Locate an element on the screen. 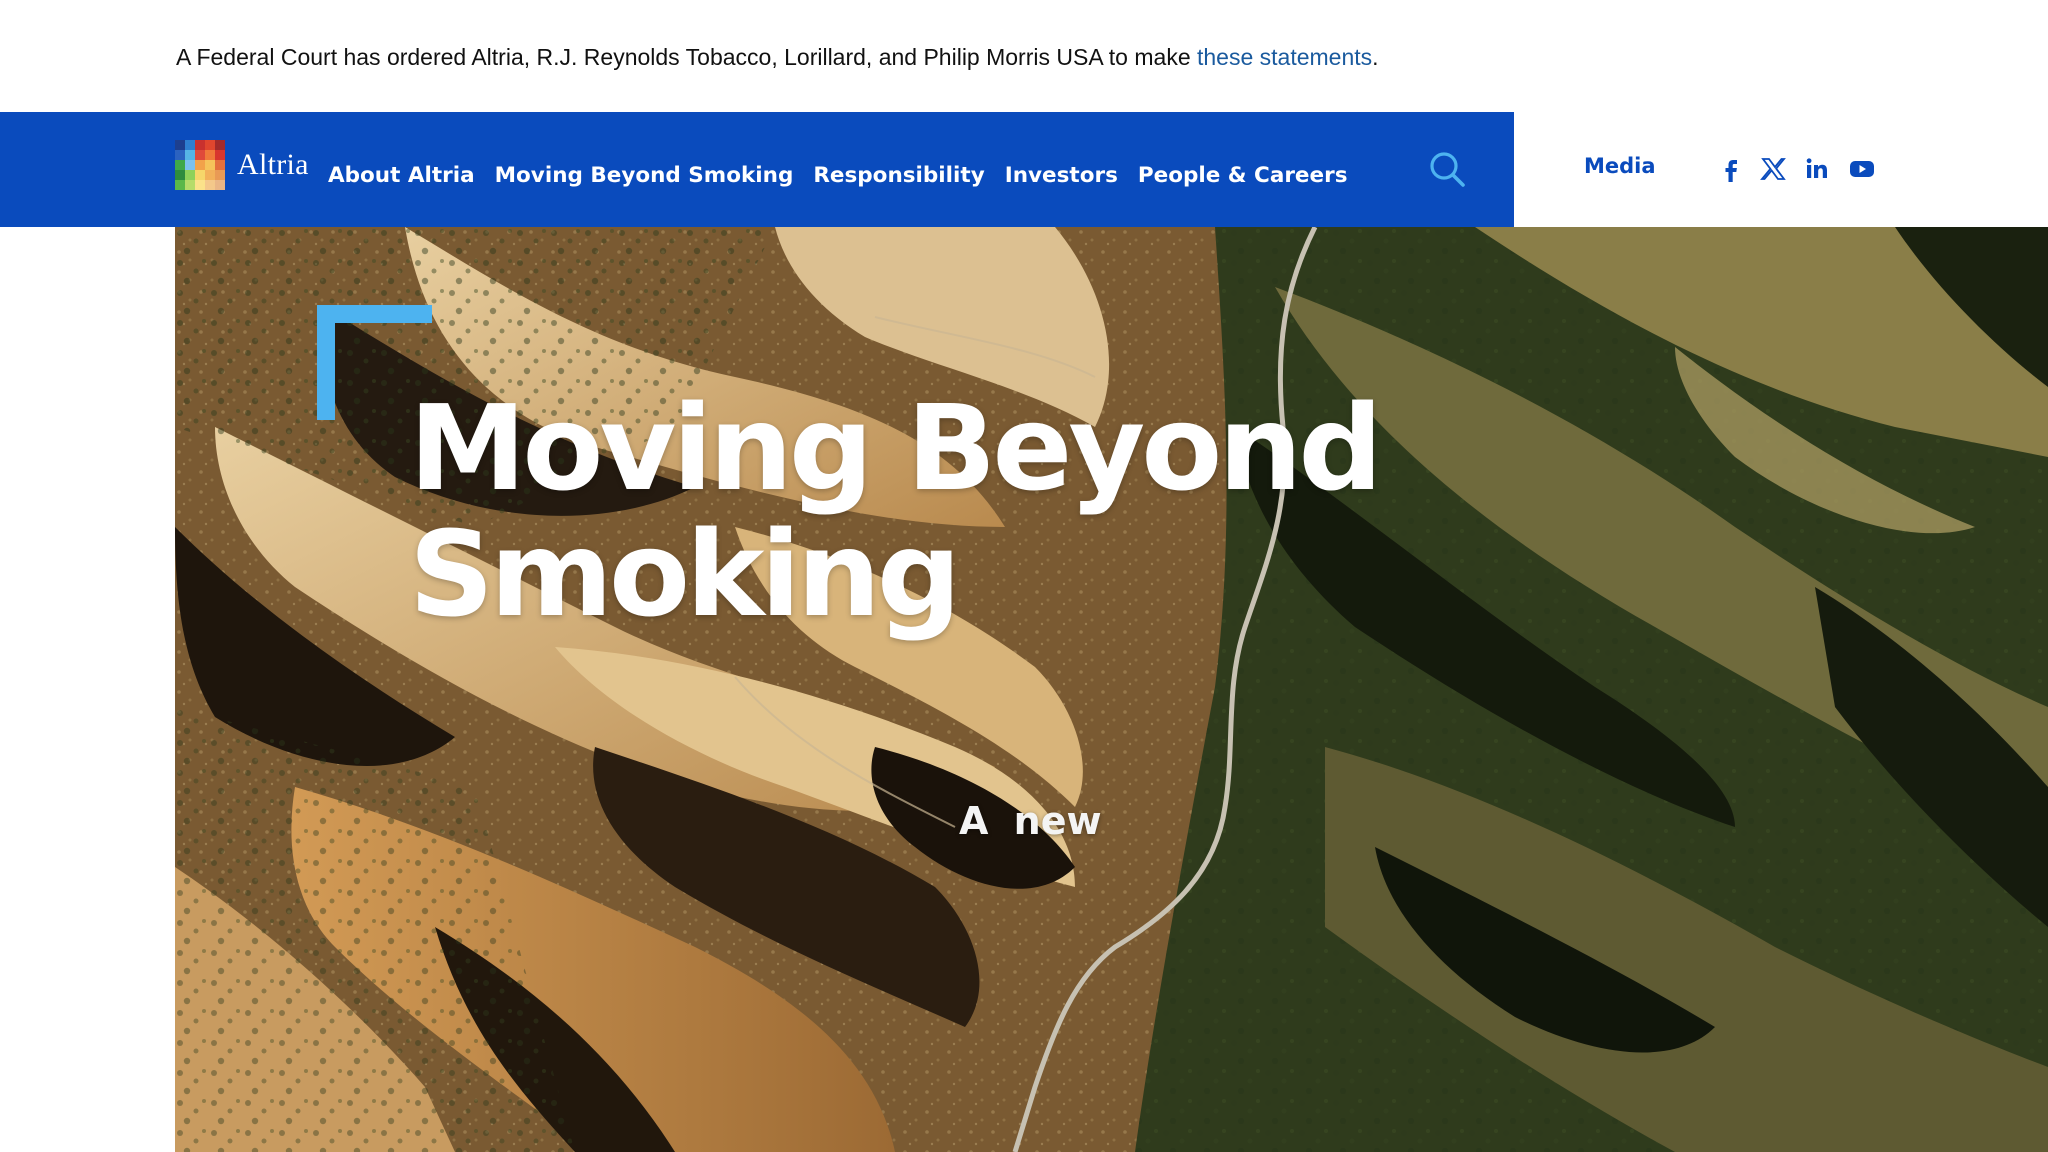 The height and width of the screenshot is (1152, 2048). hero-title-line-2: Smoking is located at coordinates (685, 574).